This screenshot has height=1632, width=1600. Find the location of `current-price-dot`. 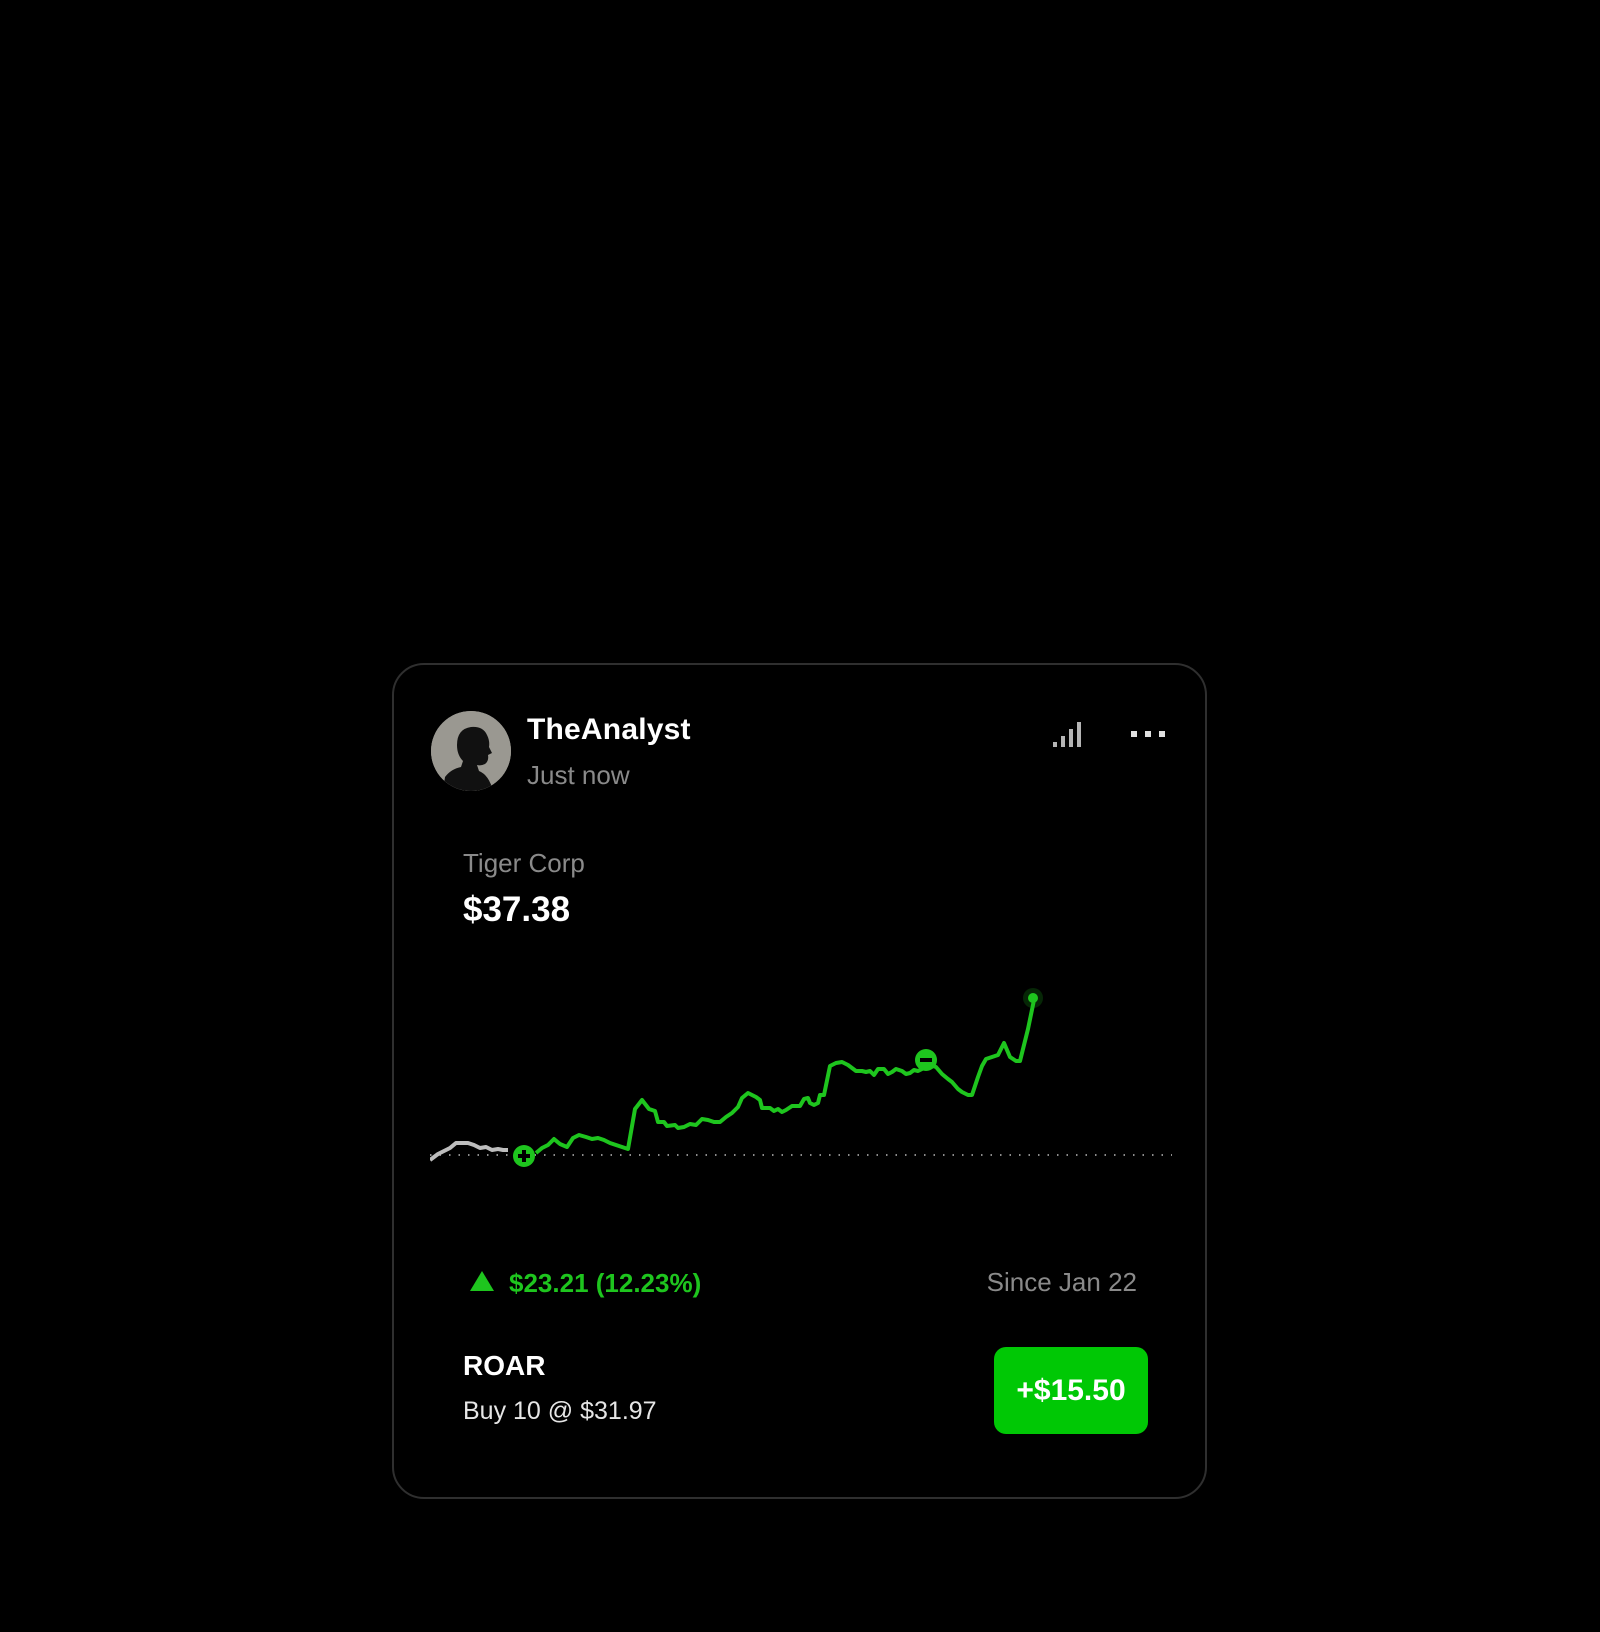

current-price-dot is located at coordinates (1033, 998).